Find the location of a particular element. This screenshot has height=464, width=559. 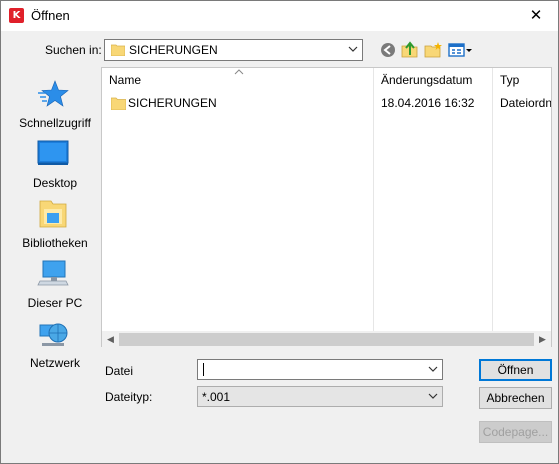

place-label: Schnellzugriff is located at coordinates (55, 123).